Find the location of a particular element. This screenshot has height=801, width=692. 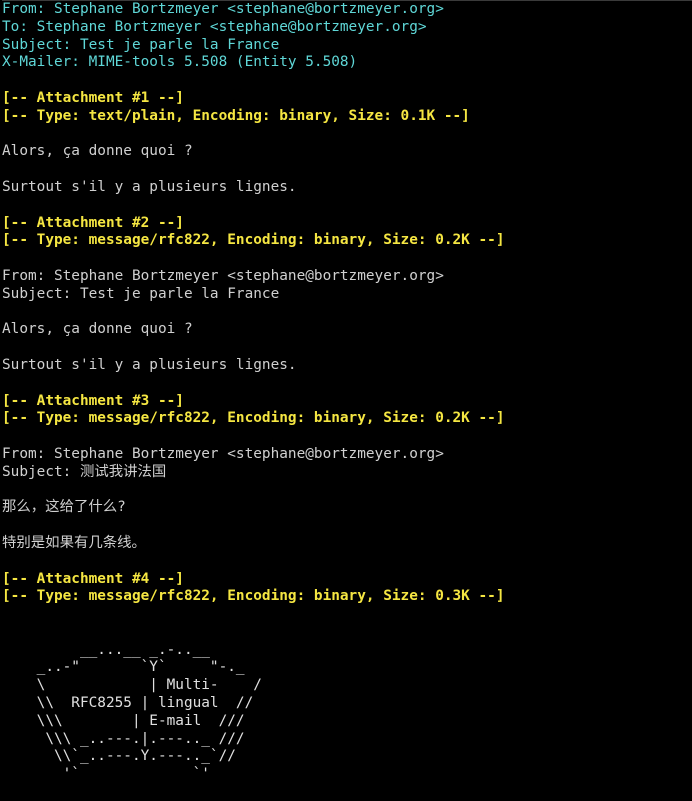

attachment-1-body-line: Surtout s'il y a plusieurs lignes. is located at coordinates (149, 186).